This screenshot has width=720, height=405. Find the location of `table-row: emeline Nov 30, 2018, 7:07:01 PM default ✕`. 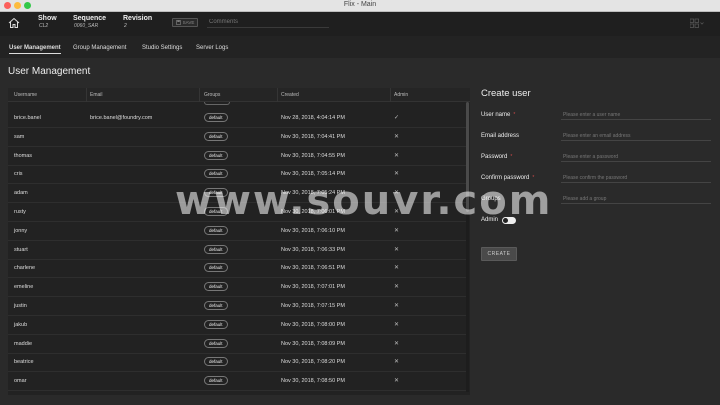

table-row: emeline Nov 30, 2018, 7:07:01 PM default ✕ is located at coordinates (237, 288).